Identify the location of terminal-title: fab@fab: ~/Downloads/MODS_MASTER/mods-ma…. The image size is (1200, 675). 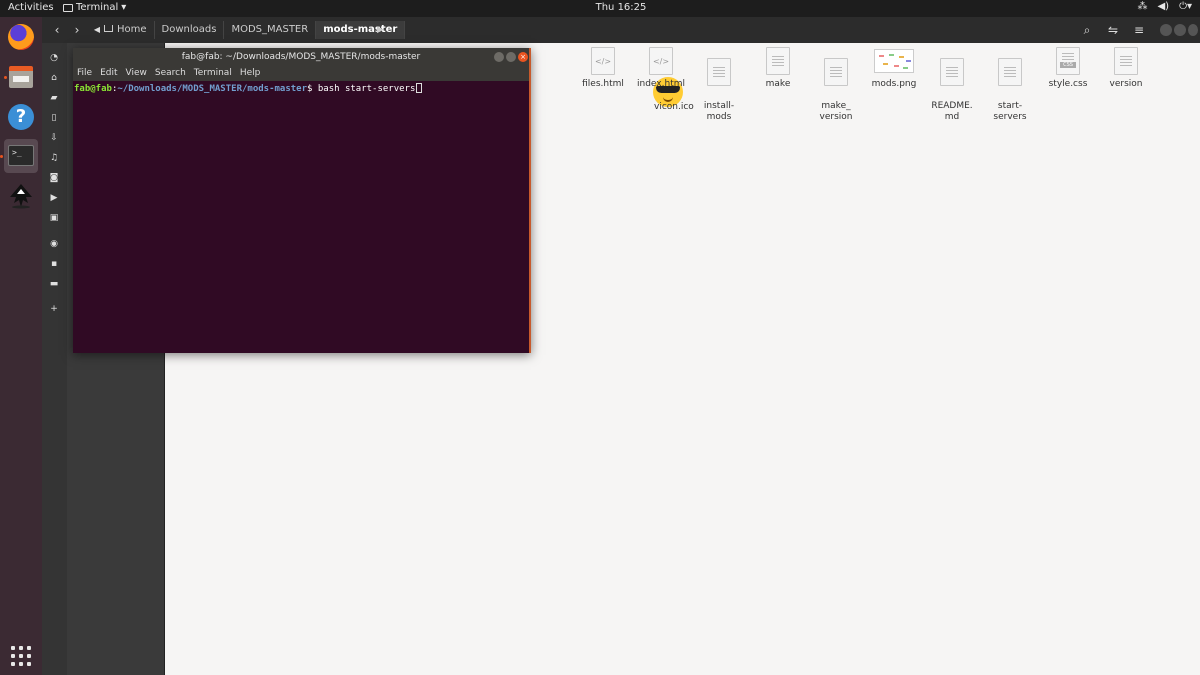
(301, 57).